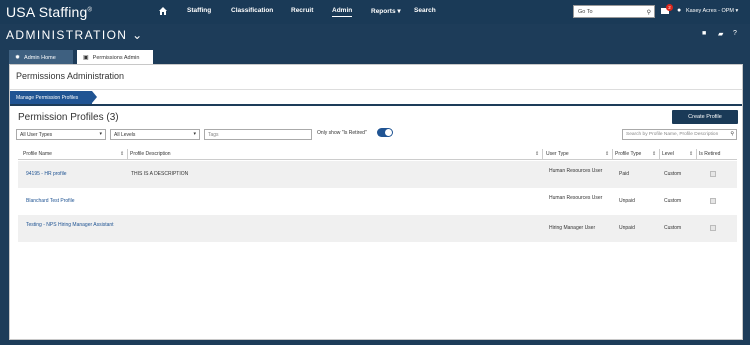 The height and width of the screenshot is (345, 750). What do you see at coordinates (86, 58) in the screenshot?
I see `briefcase-icon: ▣` at bounding box center [86, 58].